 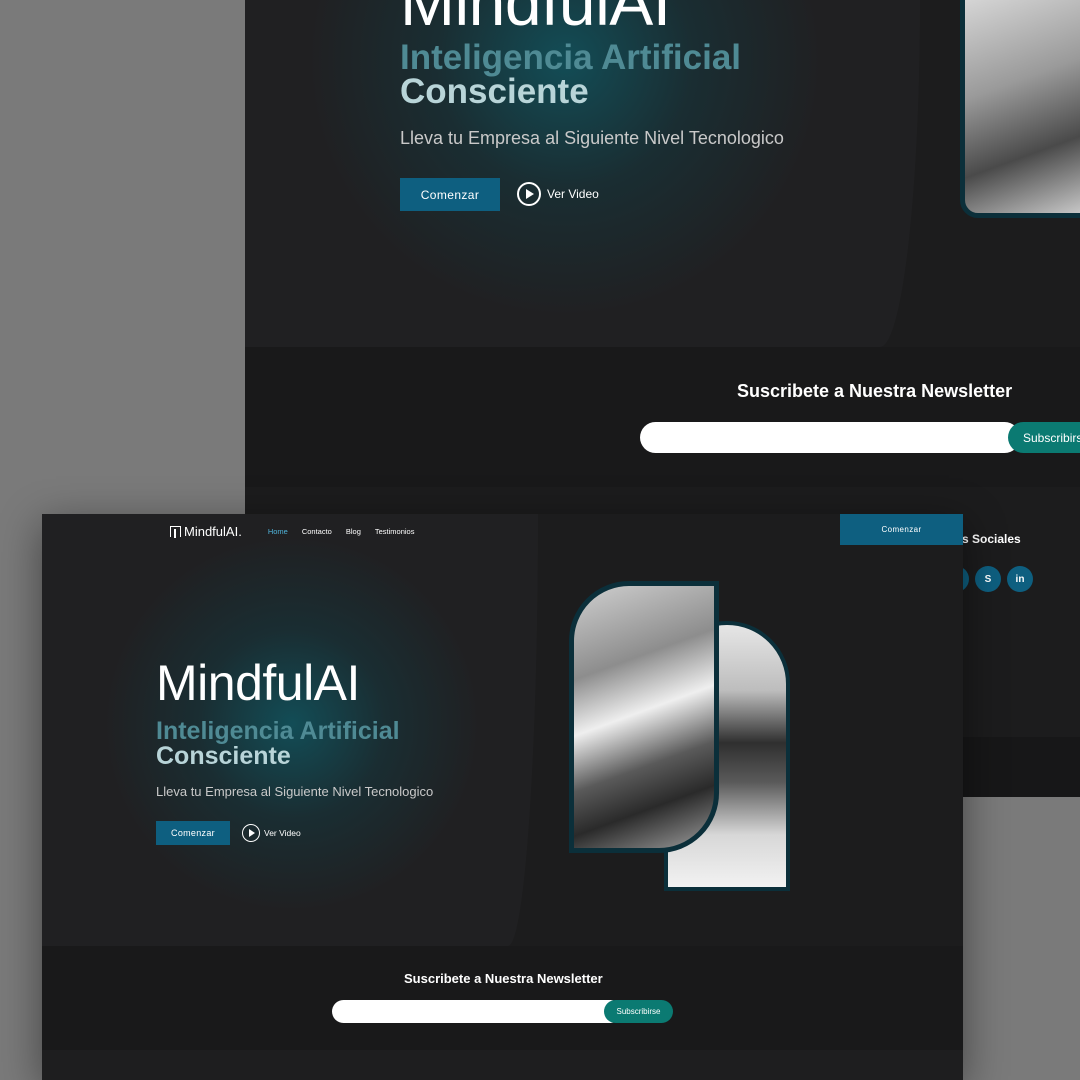 What do you see at coordinates (901, 529) in the screenshot?
I see `nav-start-button: Comenzar` at bounding box center [901, 529].